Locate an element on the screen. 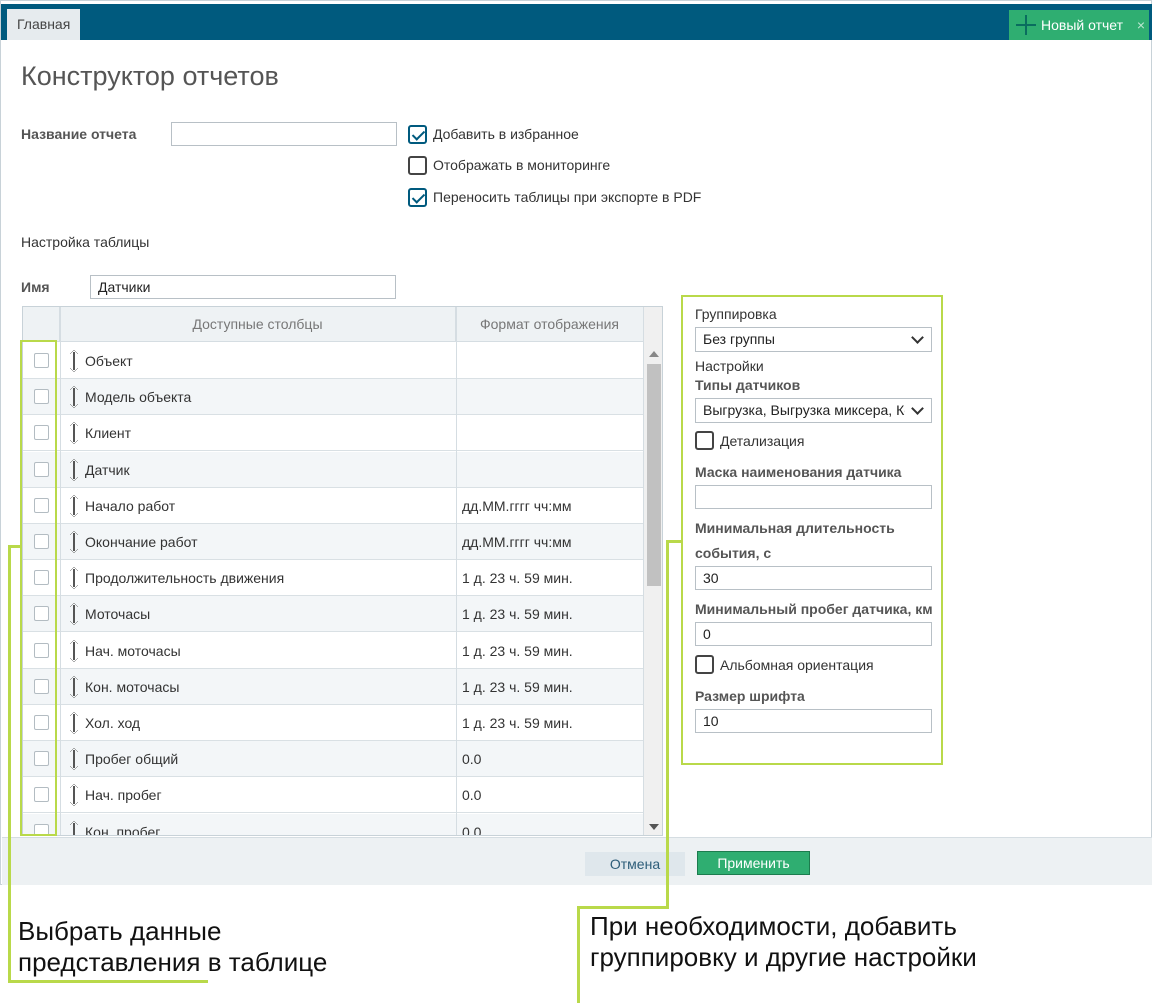 This screenshot has height=1003, width=1152. page-title: Конструктор отчетов is located at coordinates (150, 76).